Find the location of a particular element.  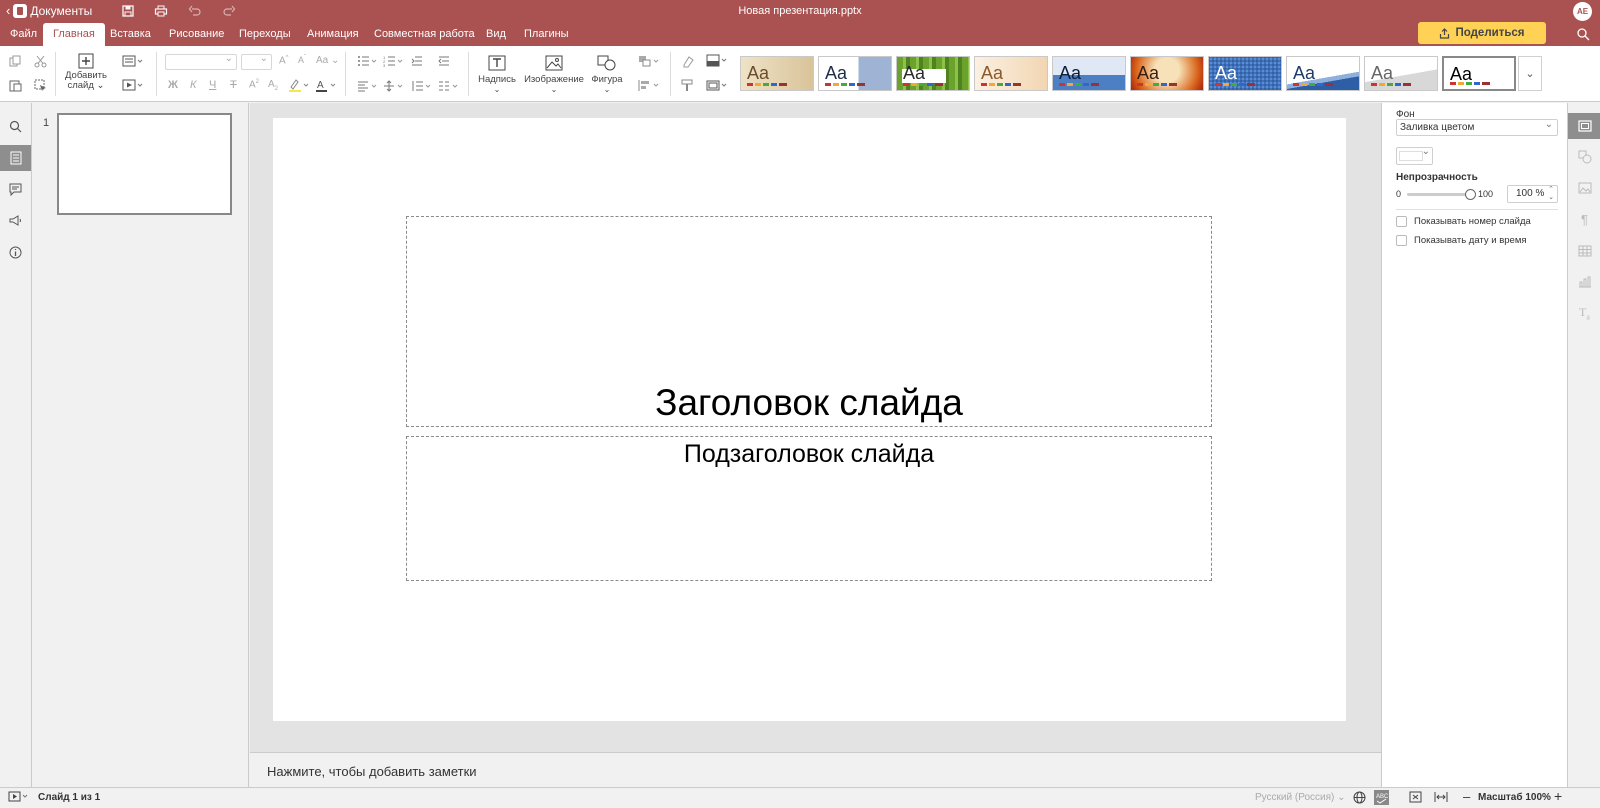

search-icon is located at coordinates (1583, 35).